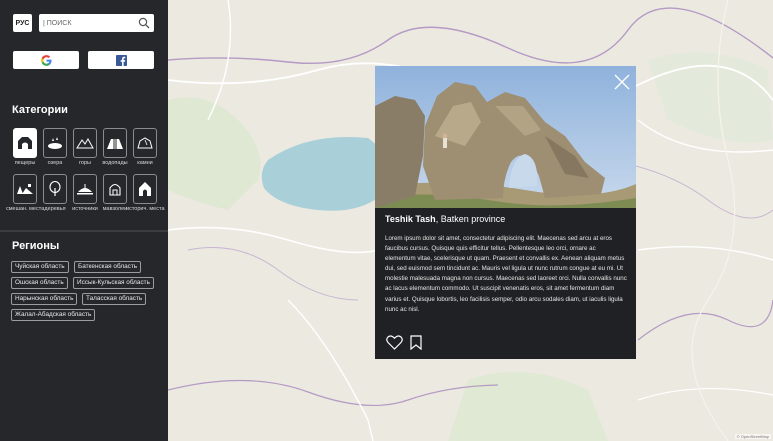 The image size is (773, 441). Describe the element at coordinates (85, 189) in the screenshot. I see `spring-icon` at that location.